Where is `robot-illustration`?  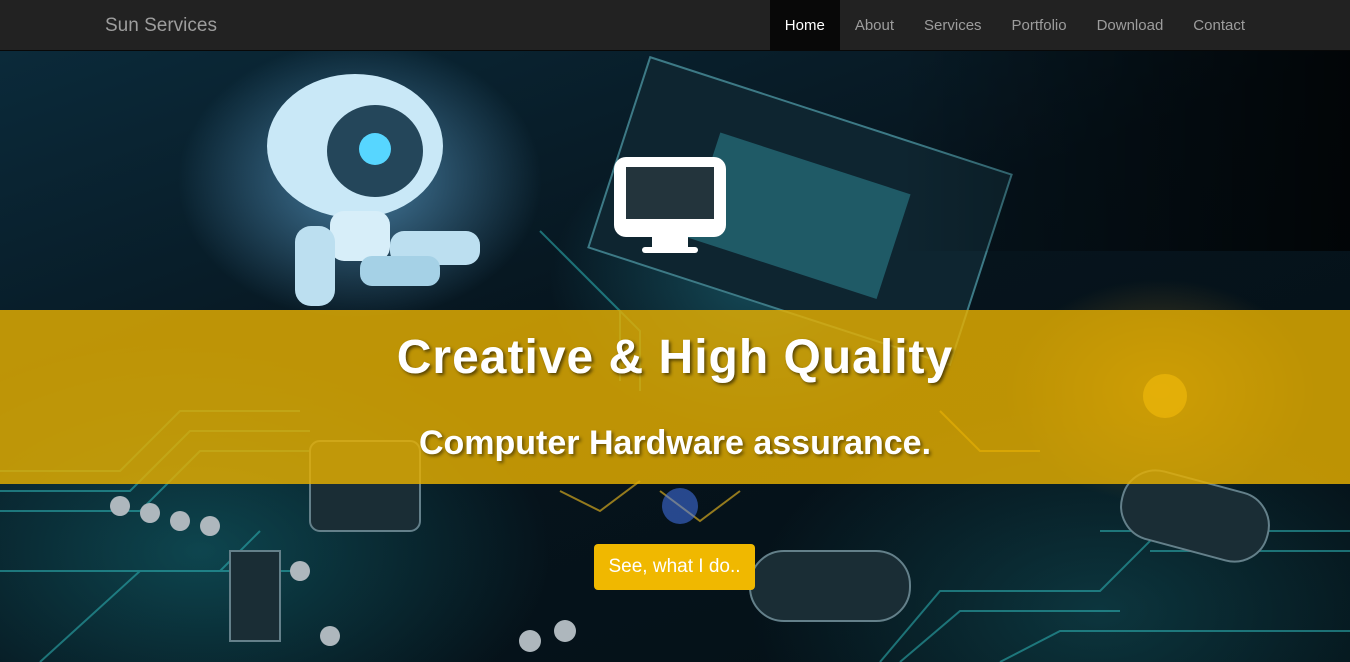 robot-illustration is located at coordinates (373, 190).